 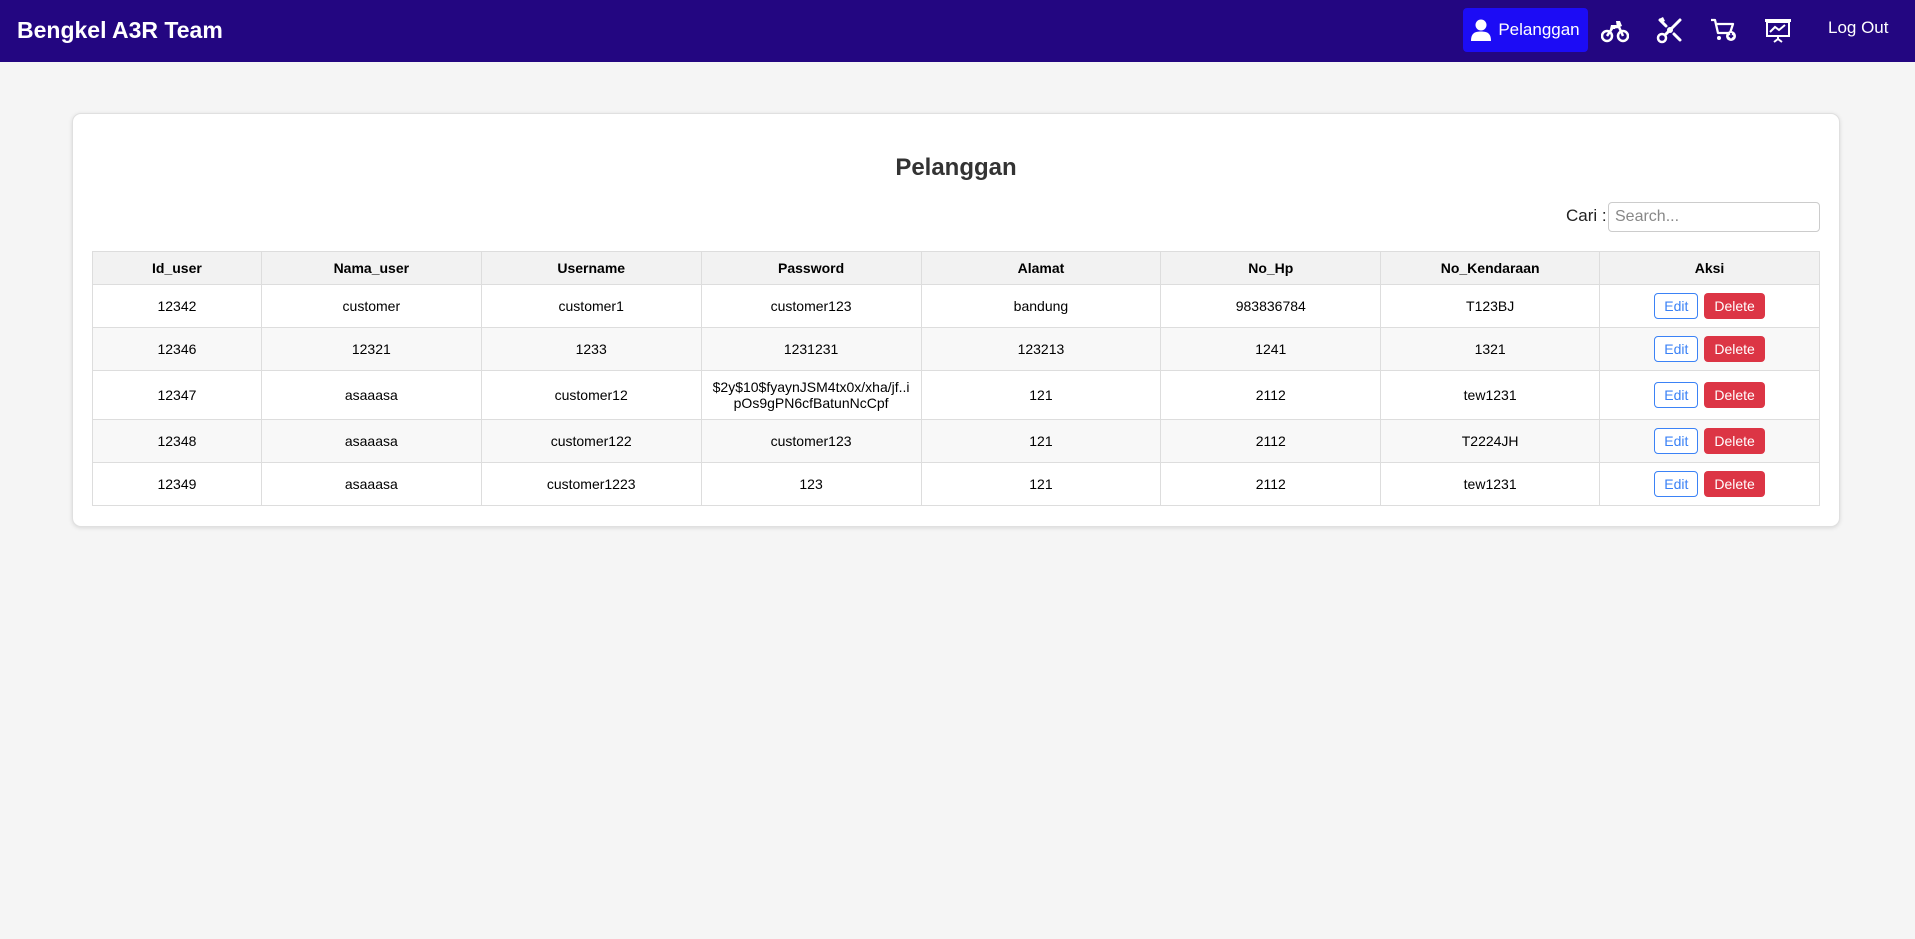 What do you see at coordinates (177, 268) in the screenshot?
I see `column-header: Id_user` at bounding box center [177, 268].